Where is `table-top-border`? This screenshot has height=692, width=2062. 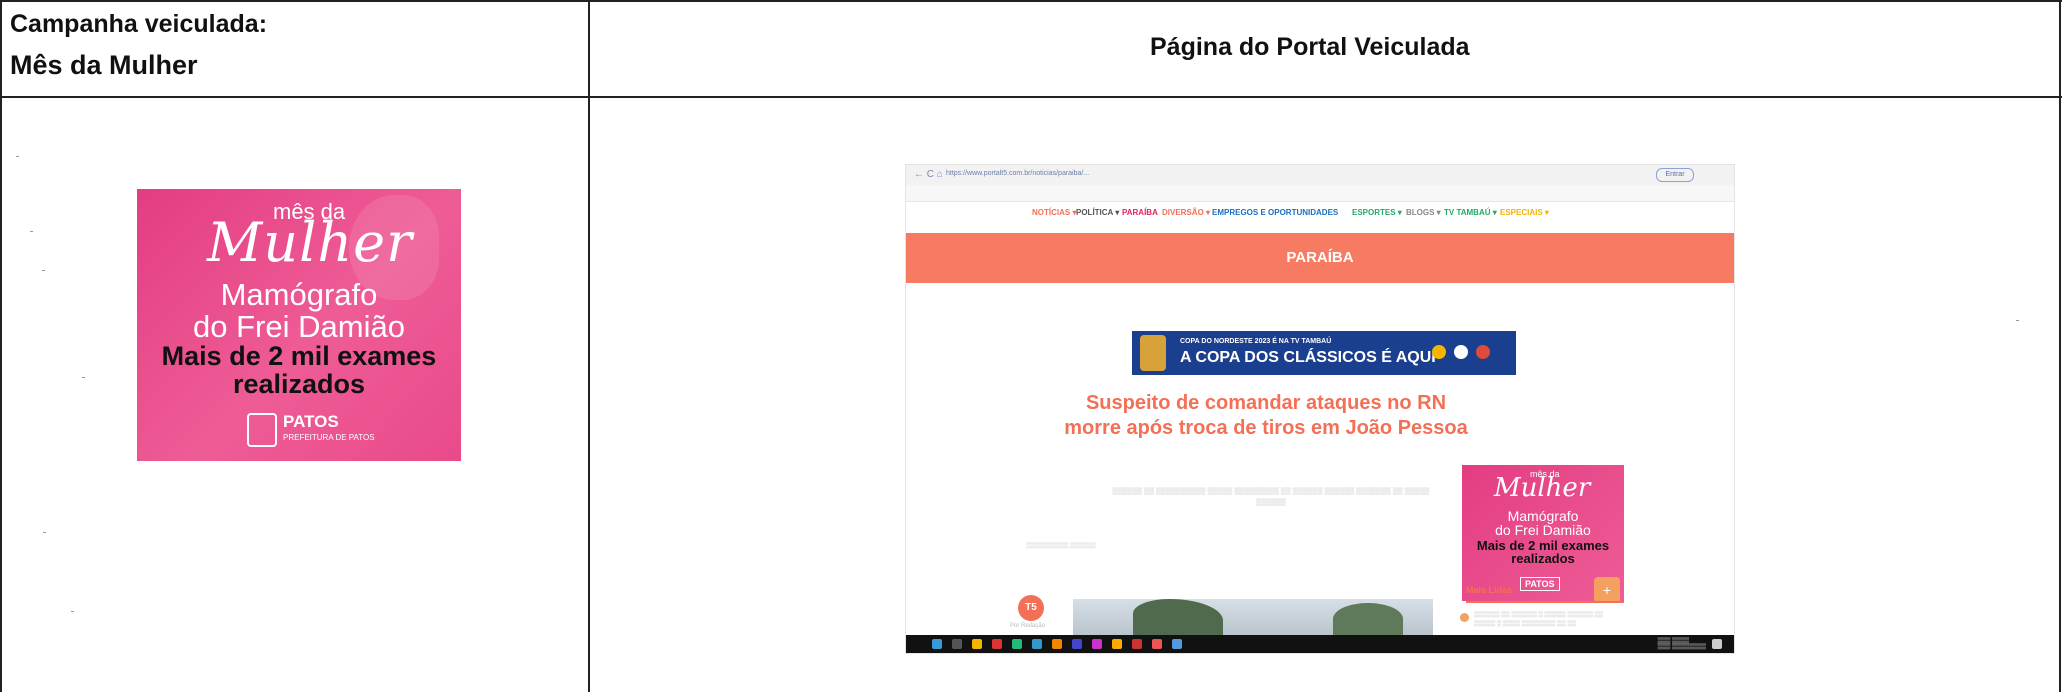
table-top-border is located at coordinates (1031, 1).